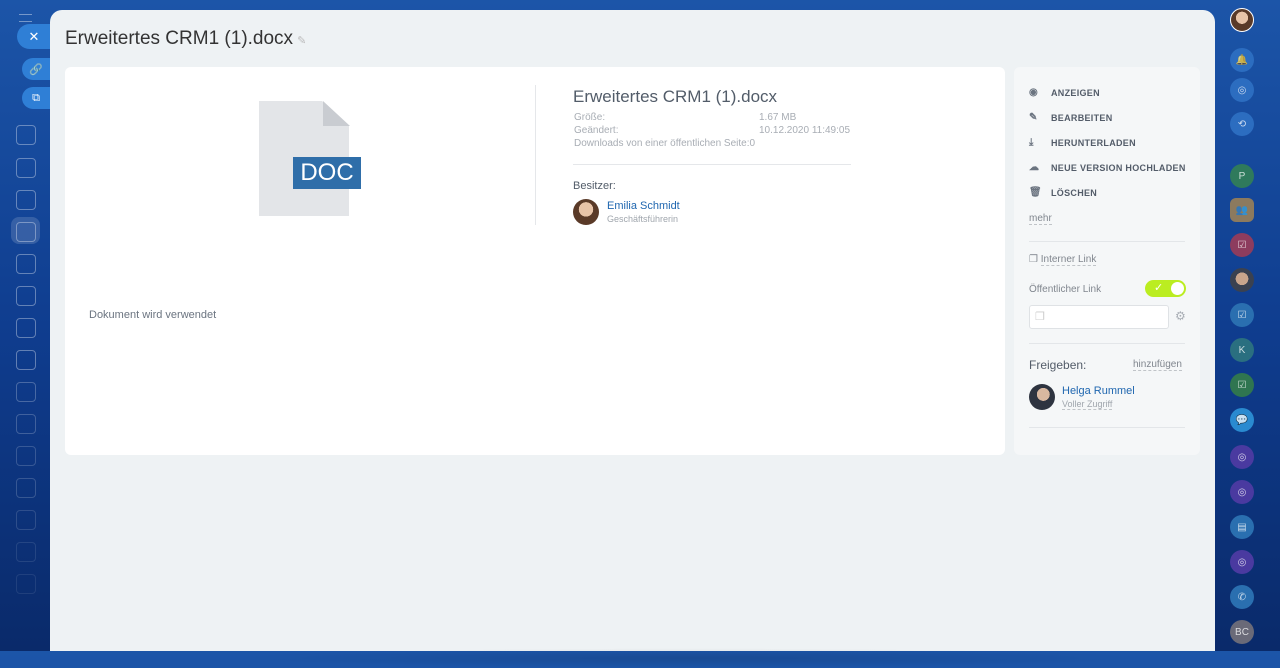 The height and width of the screenshot is (668, 1280). I want to click on document-status: Dokument wird verwendet, so click(153, 315).